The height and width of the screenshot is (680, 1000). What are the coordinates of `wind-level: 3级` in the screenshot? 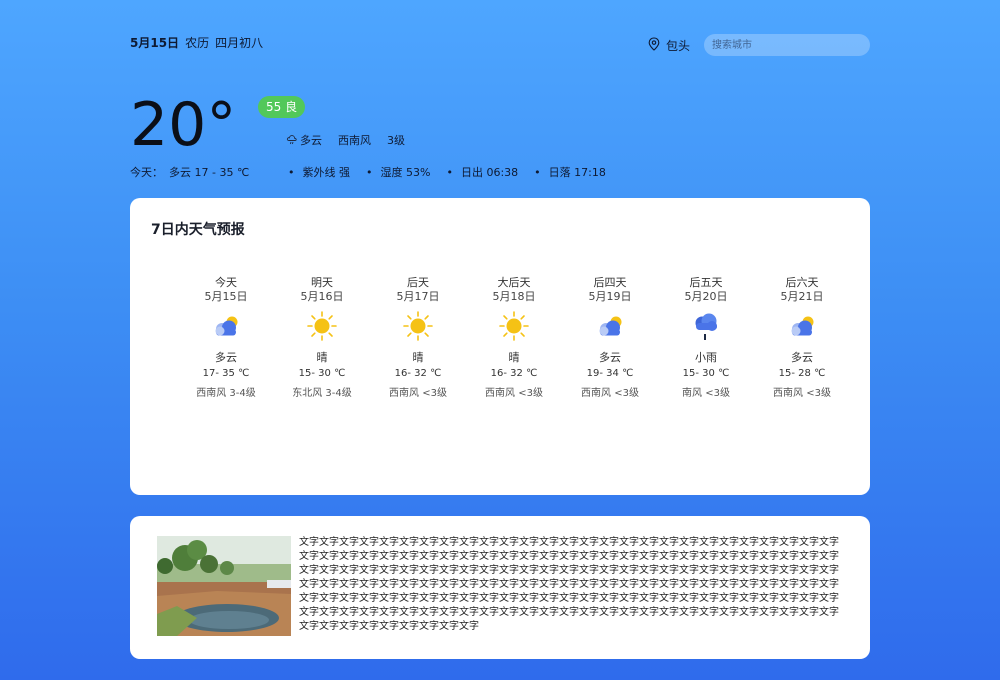 It's located at (396, 140).